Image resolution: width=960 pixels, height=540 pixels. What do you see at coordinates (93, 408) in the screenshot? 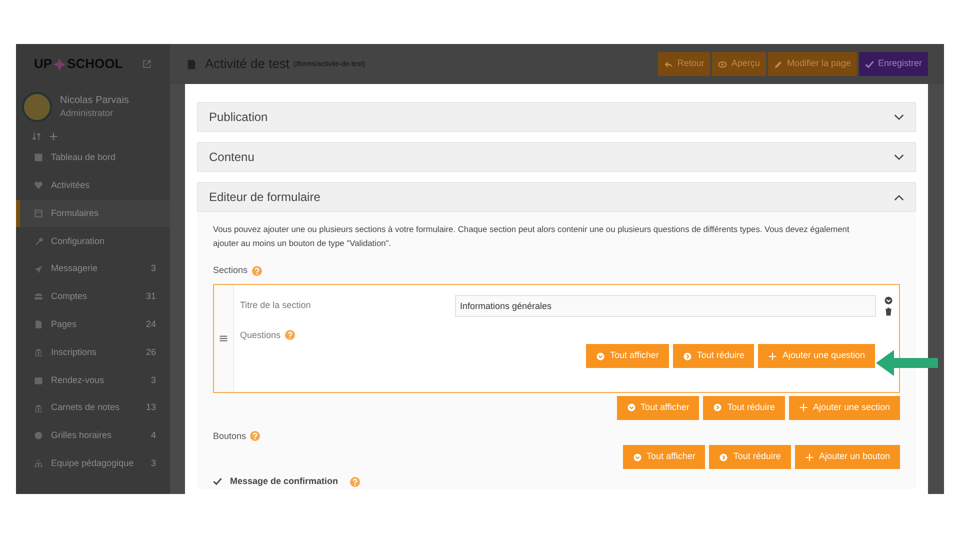
I see `sidebar-item: Carnets de notes 13` at bounding box center [93, 408].